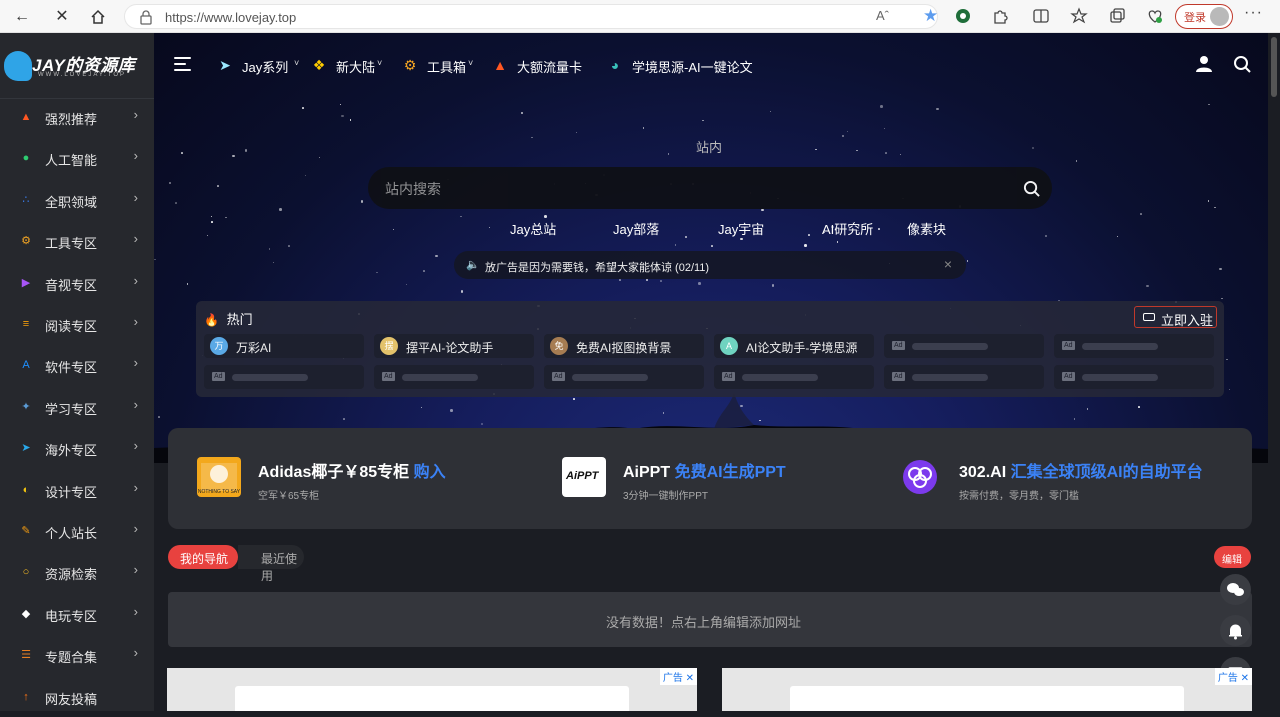 Image resolution: width=1280 pixels, height=717 pixels. What do you see at coordinates (987, 689) in the screenshot?
I see `ad-banner-right: 广告 ✕` at bounding box center [987, 689].